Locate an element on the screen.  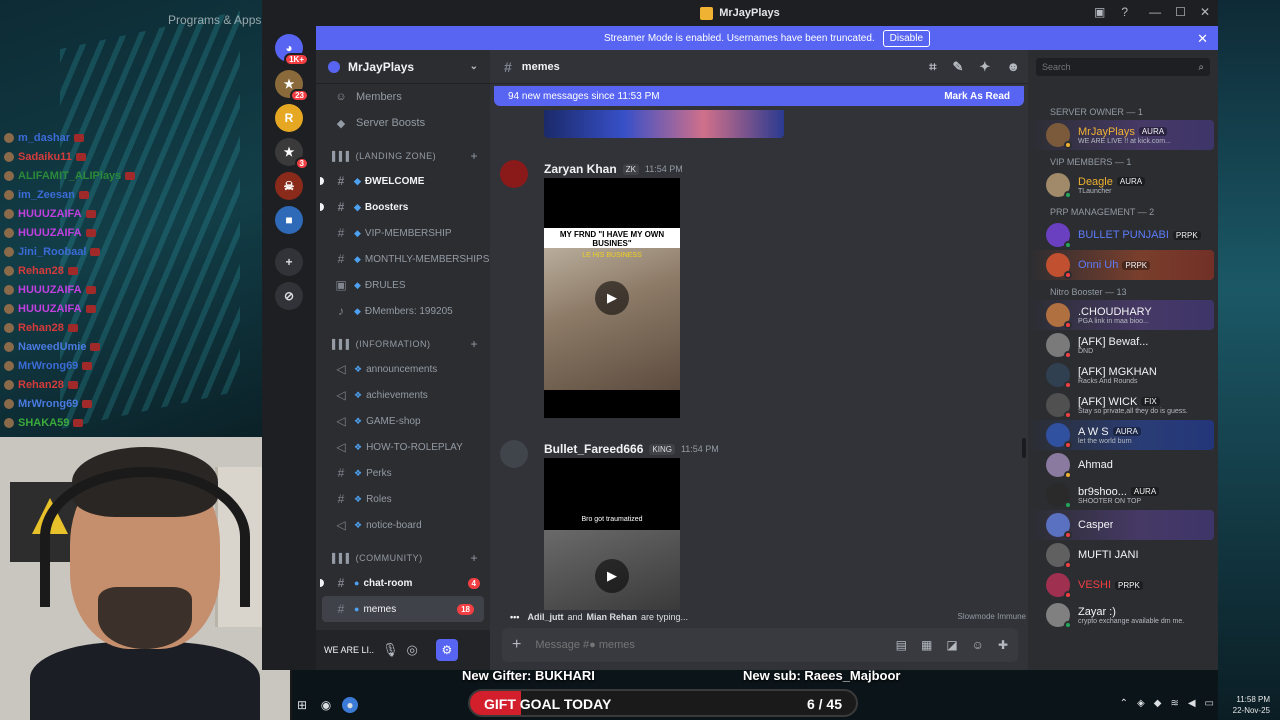
channel-item: # ◆ VIP-MEMBERSHIP is located at coordinates (403, 233).